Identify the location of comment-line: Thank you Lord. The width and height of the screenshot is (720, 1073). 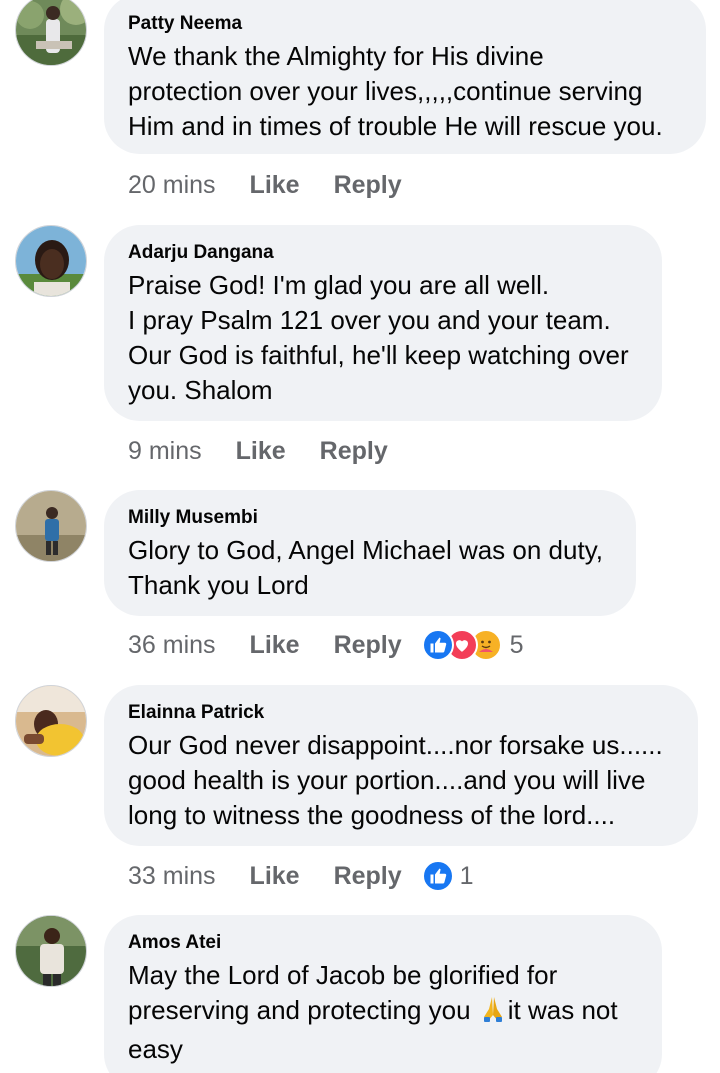
(218, 585).